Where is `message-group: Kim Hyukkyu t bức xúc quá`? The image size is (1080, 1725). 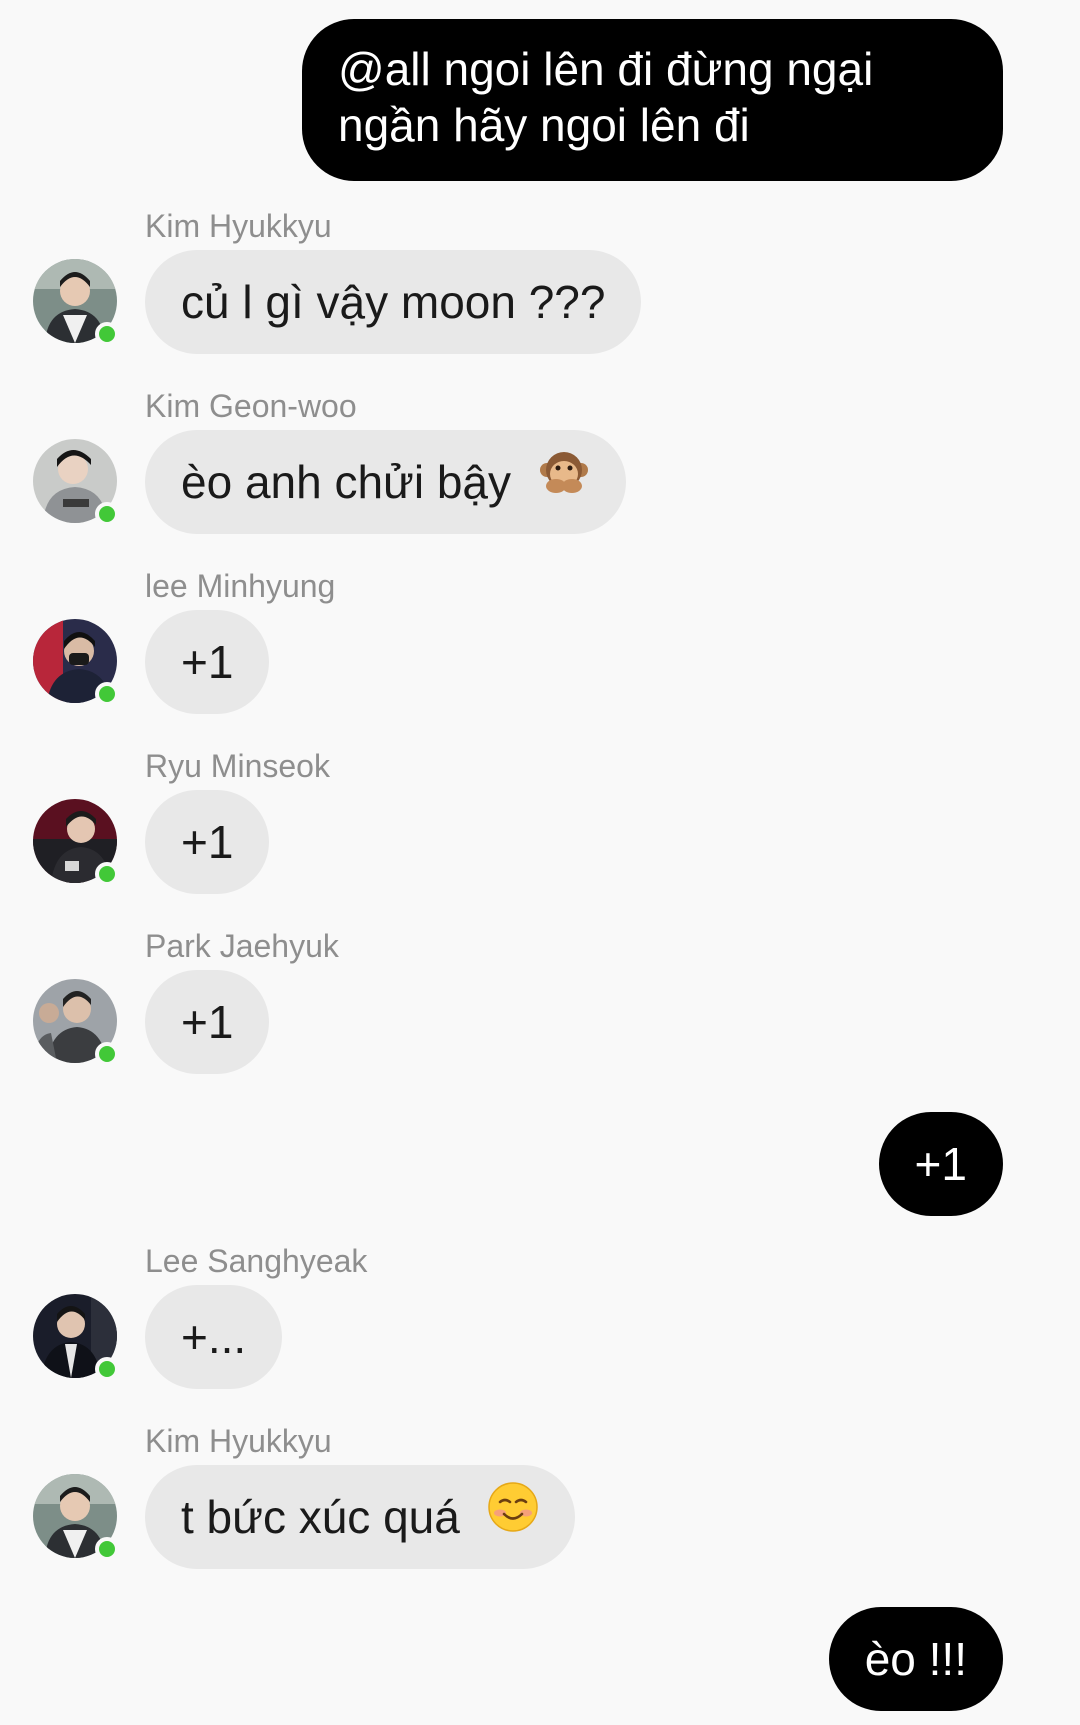
message-group: Kim Hyukkyu t bức xúc quá is located at coordinates (540, 1498).